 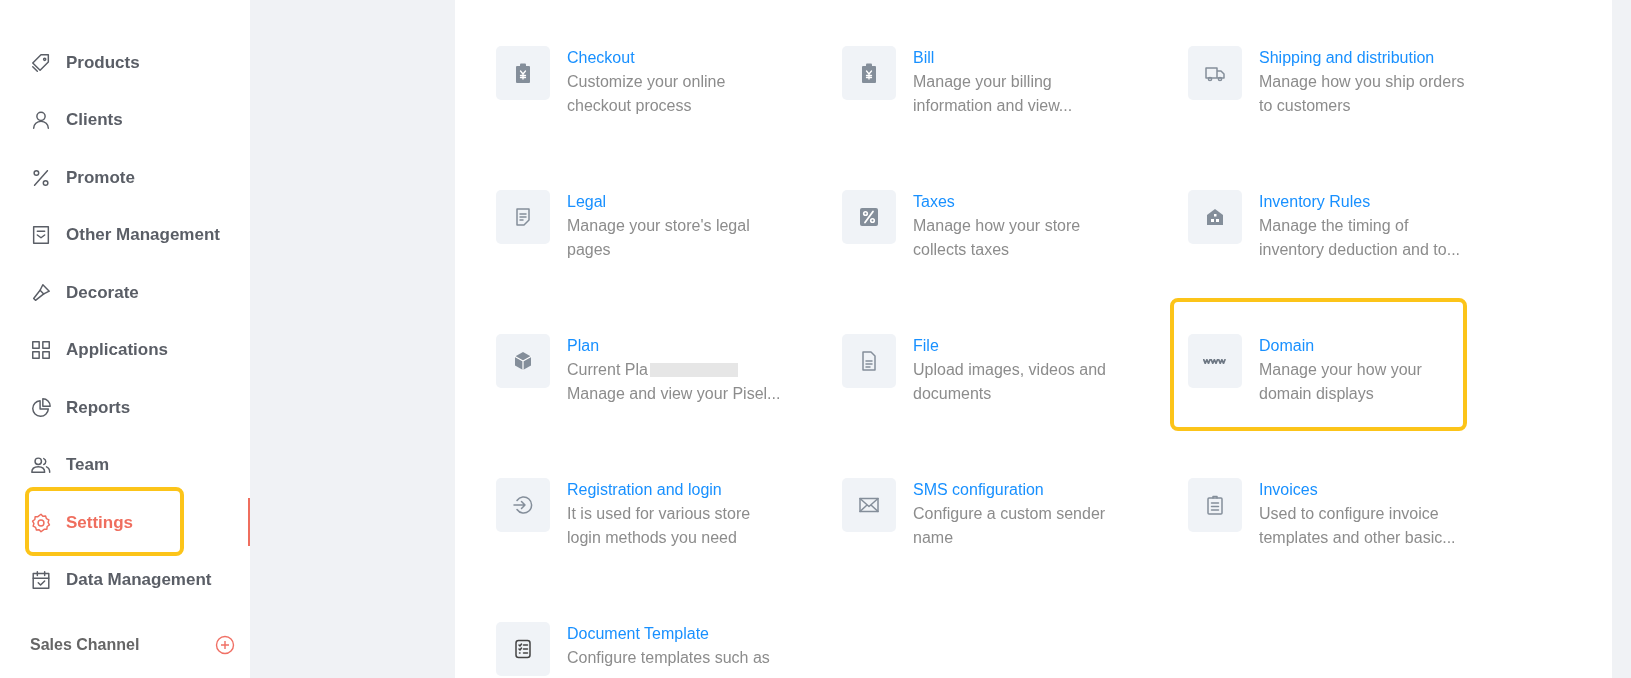 I want to click on sidebar-item: Products, so click(x=125, y=63).